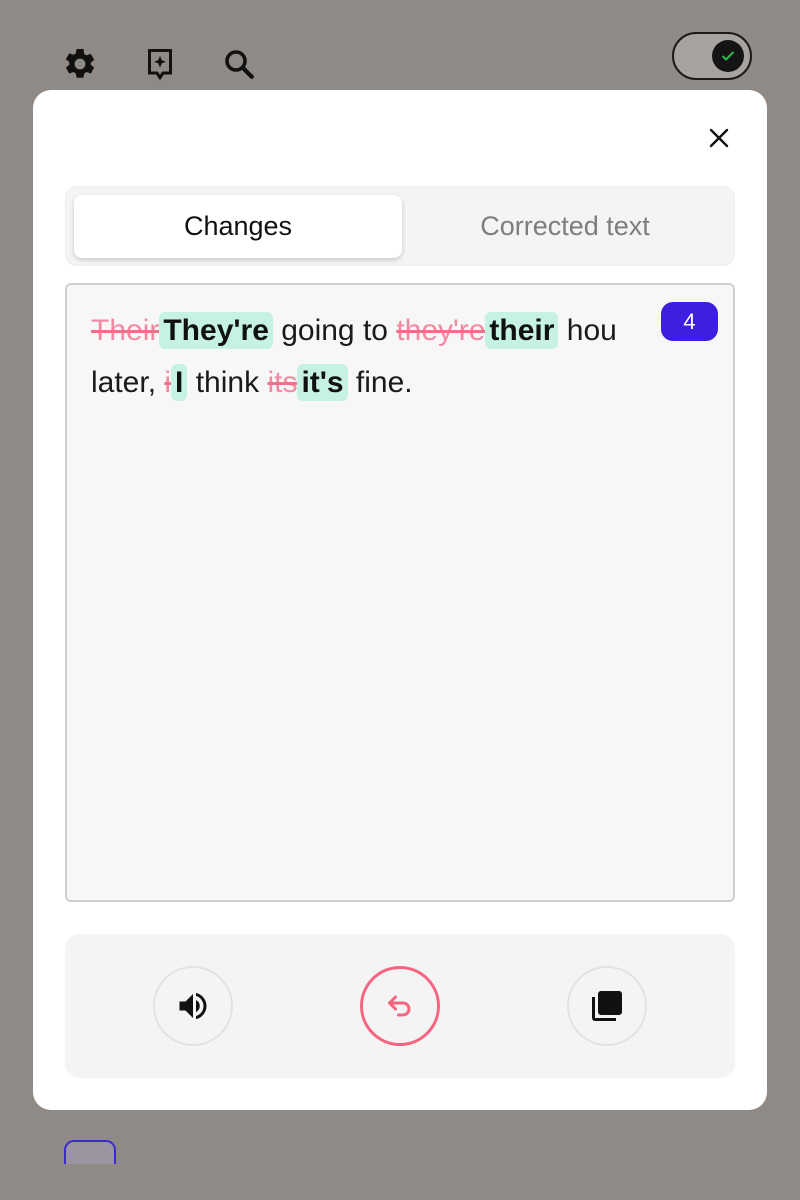  Describe the element at coordinates (80, 64) in the screenshot. I see `gear-icon` at that location.